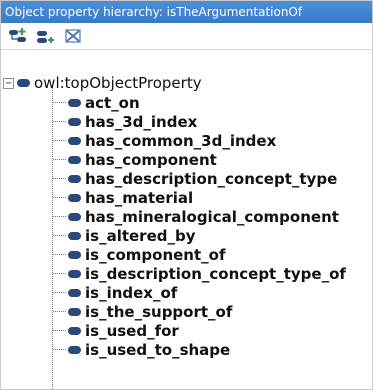  I want to click on tree-node-label: has_mineralogical_component, so click(212, 216).